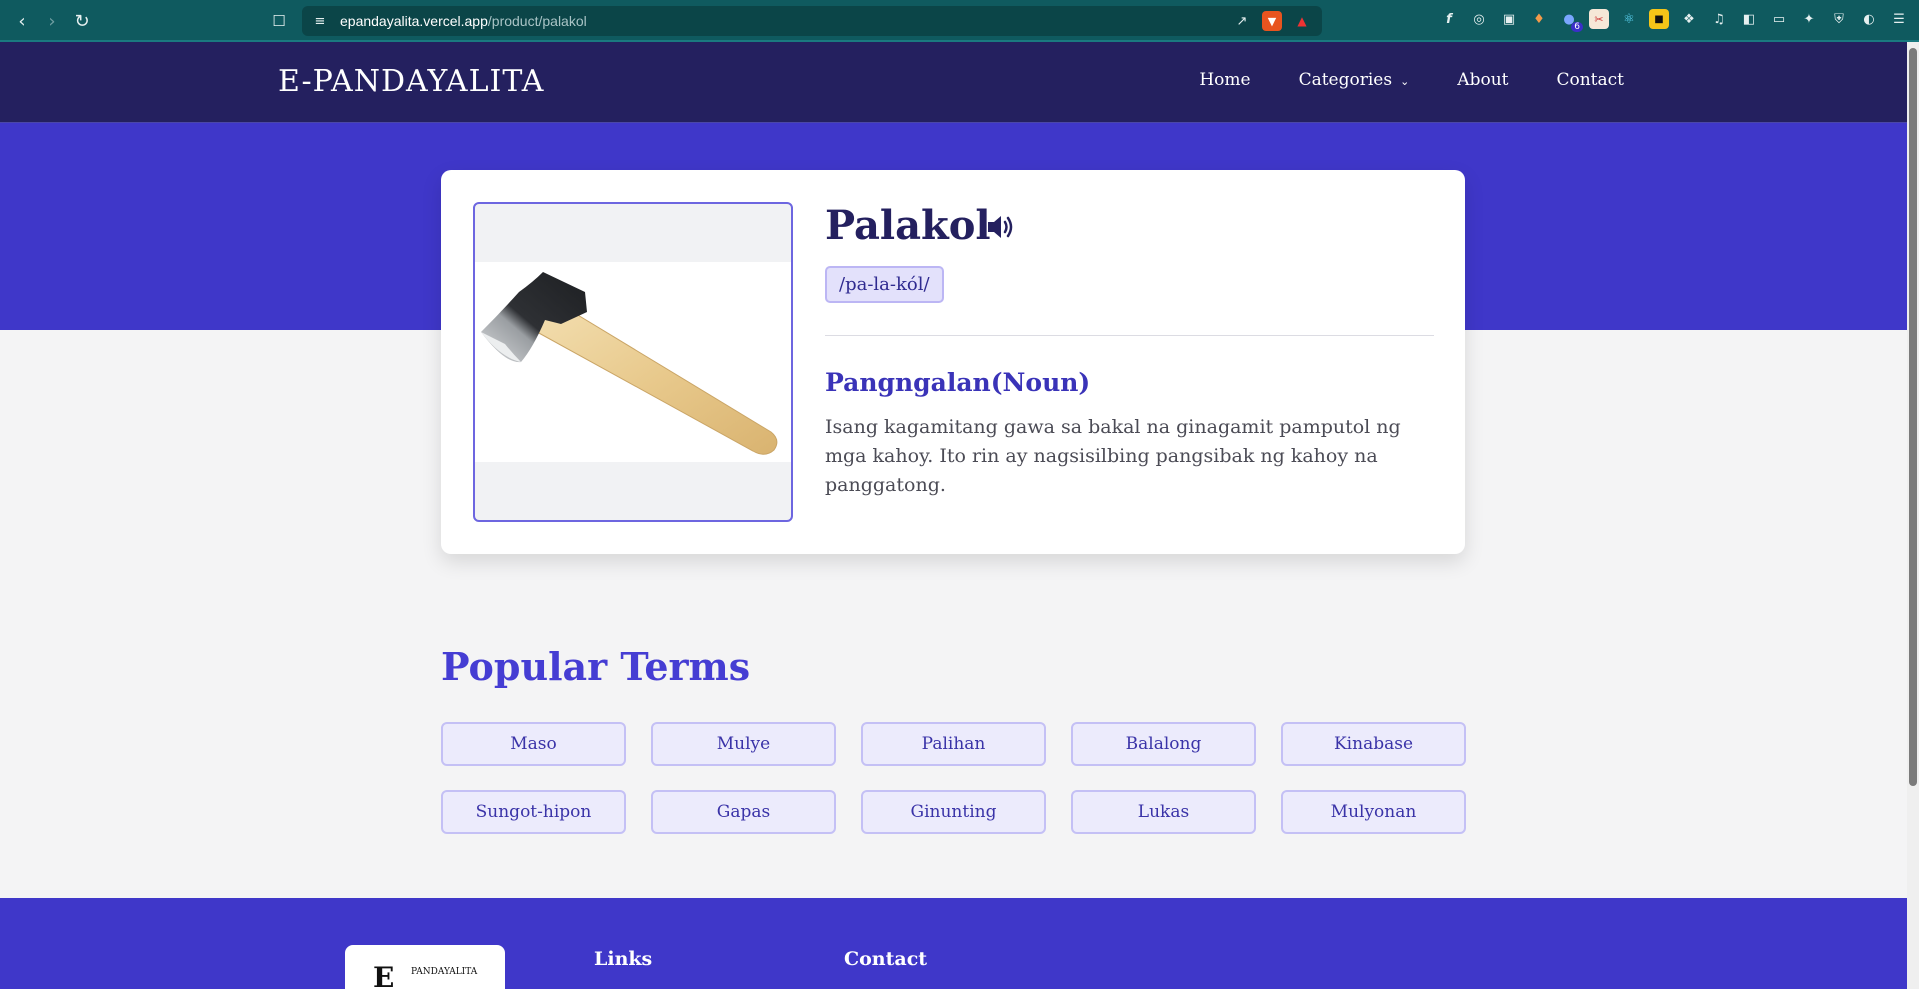 The height and width of the screenshot is (989, 1919). Describe the element at coordinates (533, 744) in the screenshot. I see `term-button: Maso` at that location.